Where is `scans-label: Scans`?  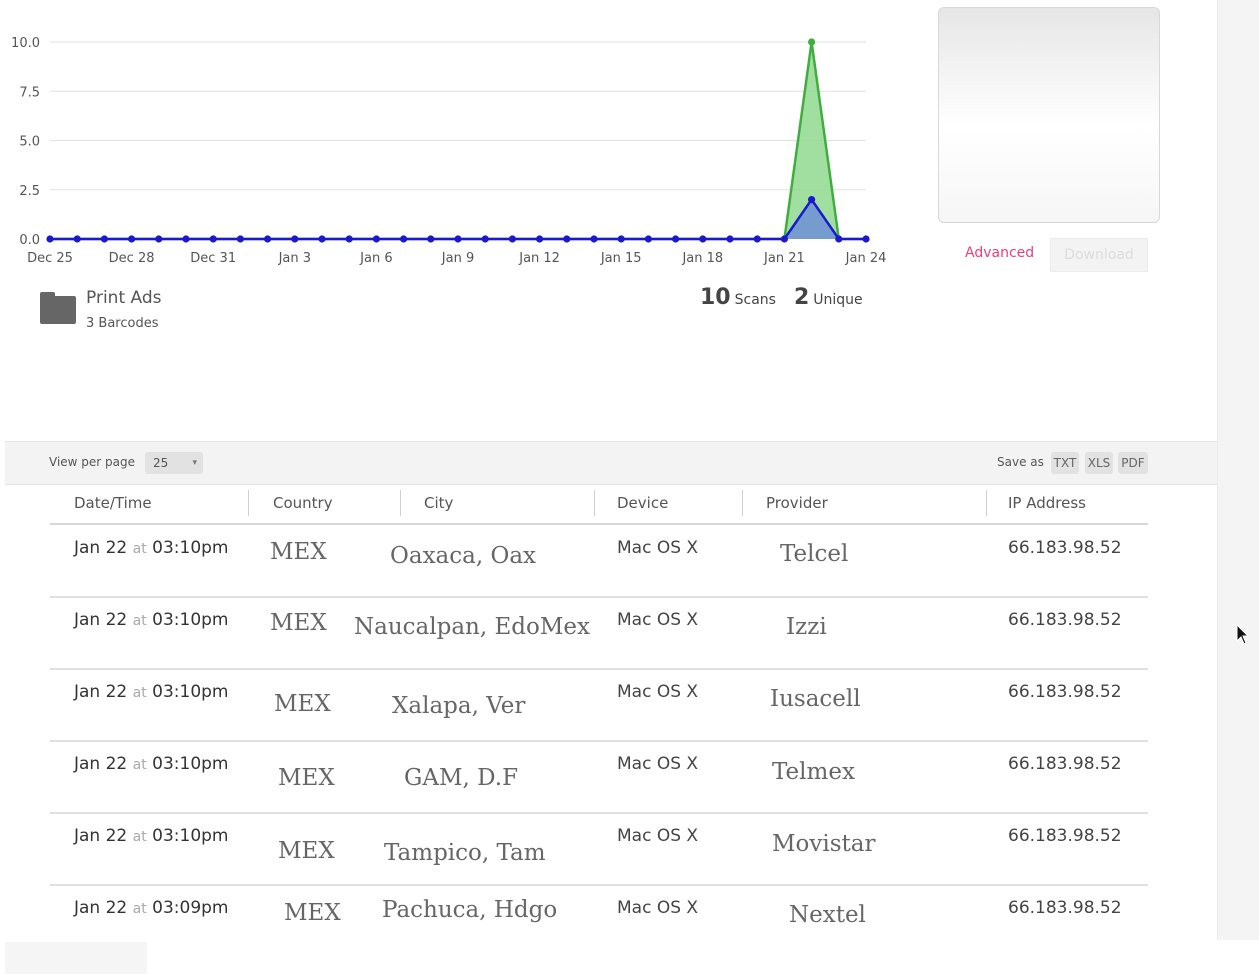
scans-label: Scans is located at coordinates (755, 300).